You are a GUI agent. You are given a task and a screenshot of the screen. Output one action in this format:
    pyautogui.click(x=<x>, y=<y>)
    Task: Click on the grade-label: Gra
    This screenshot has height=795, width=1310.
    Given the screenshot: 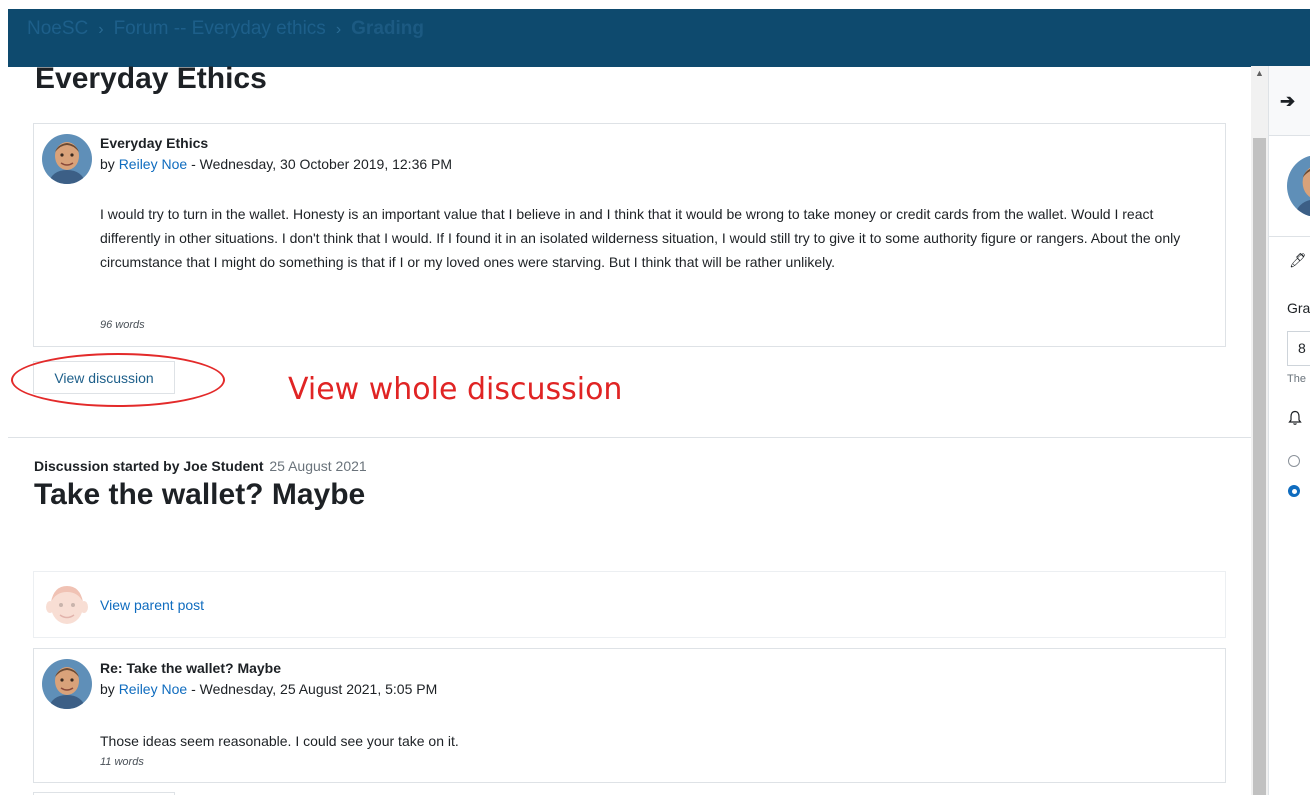 What is the action you would take?
    pyautogui.click(x=1298, y=308)
    